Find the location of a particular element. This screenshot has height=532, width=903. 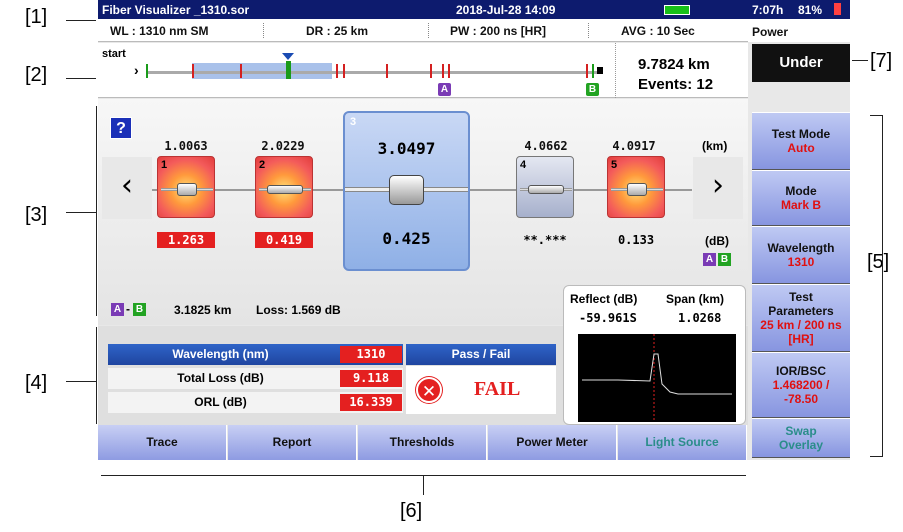

power-plug-icon is located at coordinates (837, 9).